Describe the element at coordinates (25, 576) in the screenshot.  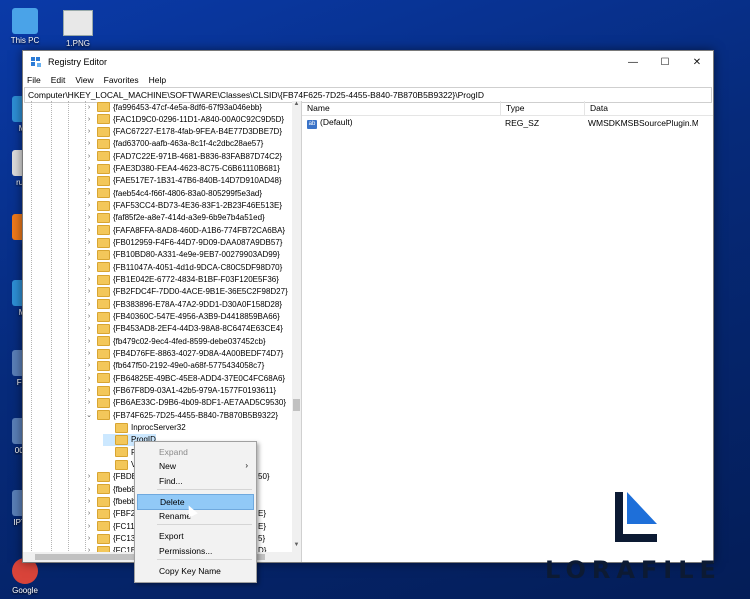
I see `desktop-shortcut: Google` at that location.